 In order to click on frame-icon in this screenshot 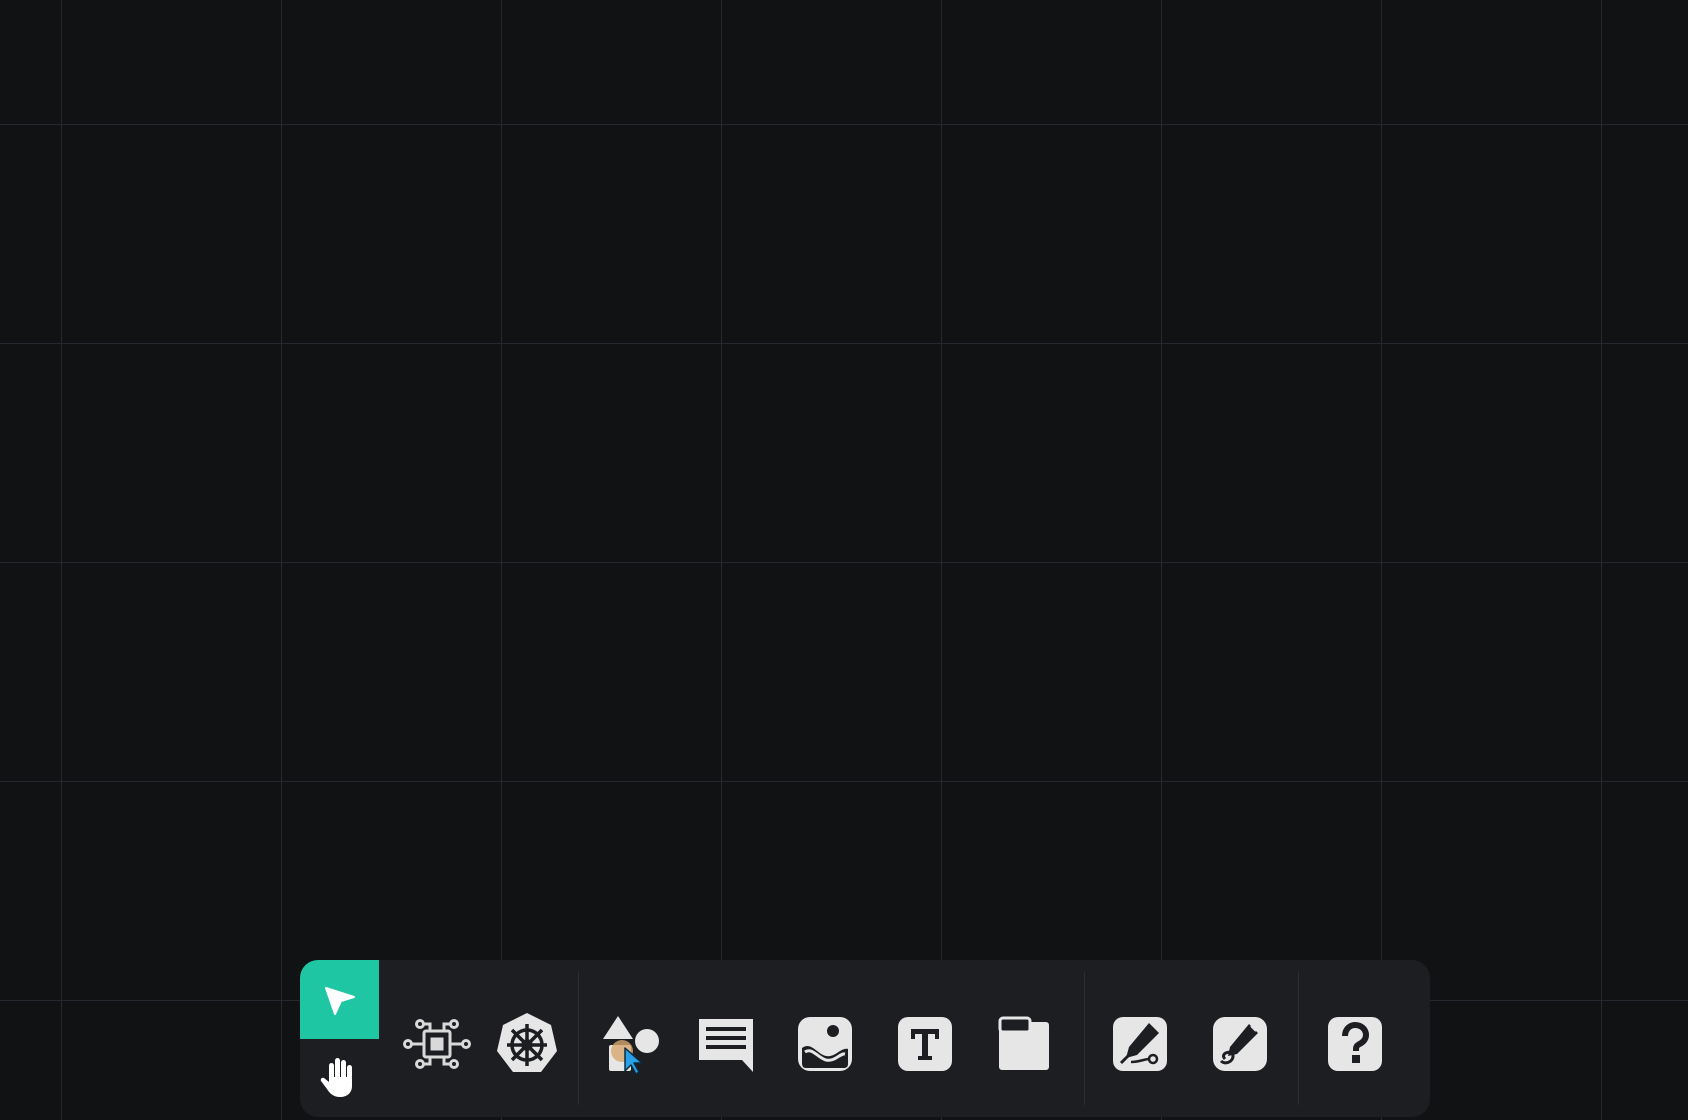, I will do `click(1023, 1043)`.